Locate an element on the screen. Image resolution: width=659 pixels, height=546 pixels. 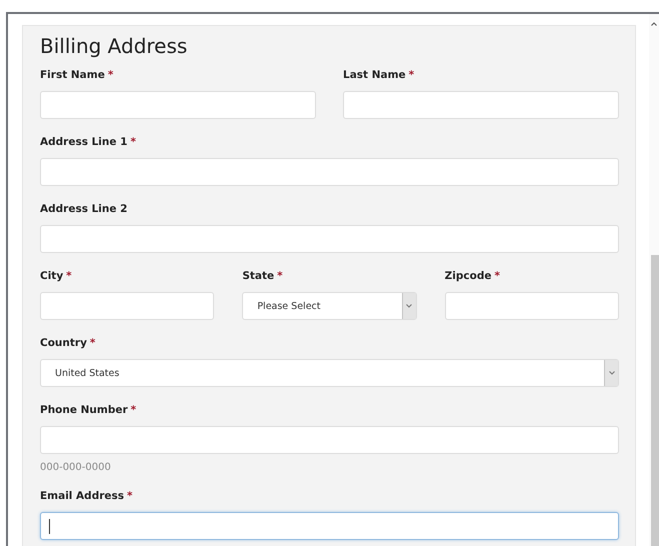
field-label: Last Name * is located at coordinates (379, 76).